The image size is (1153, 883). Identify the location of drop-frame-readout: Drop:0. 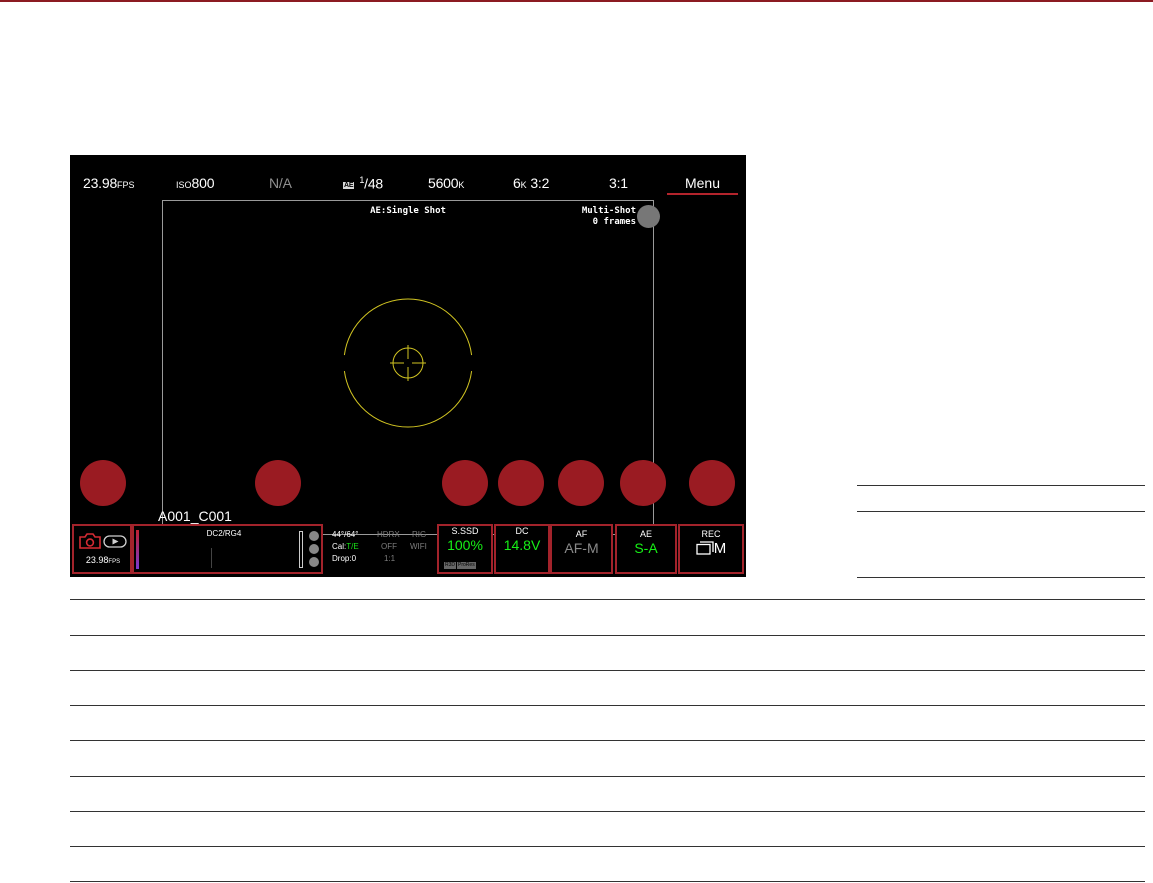
(344, 558).